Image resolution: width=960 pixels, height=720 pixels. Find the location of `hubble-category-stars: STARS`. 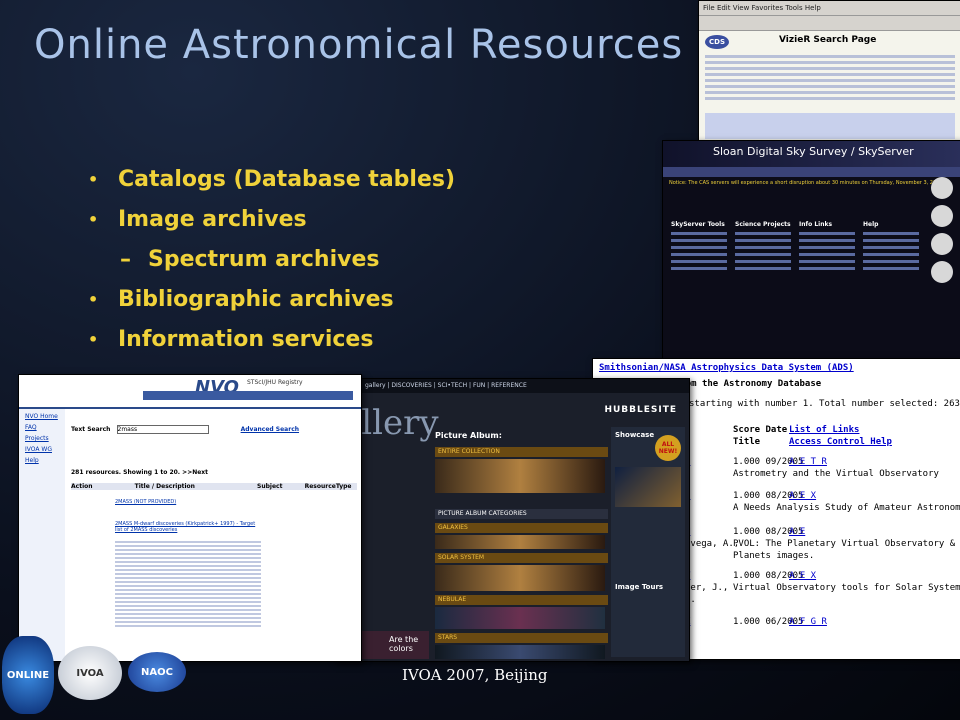

hubble-category-stars: STARS is located at coordinates (521, 638).